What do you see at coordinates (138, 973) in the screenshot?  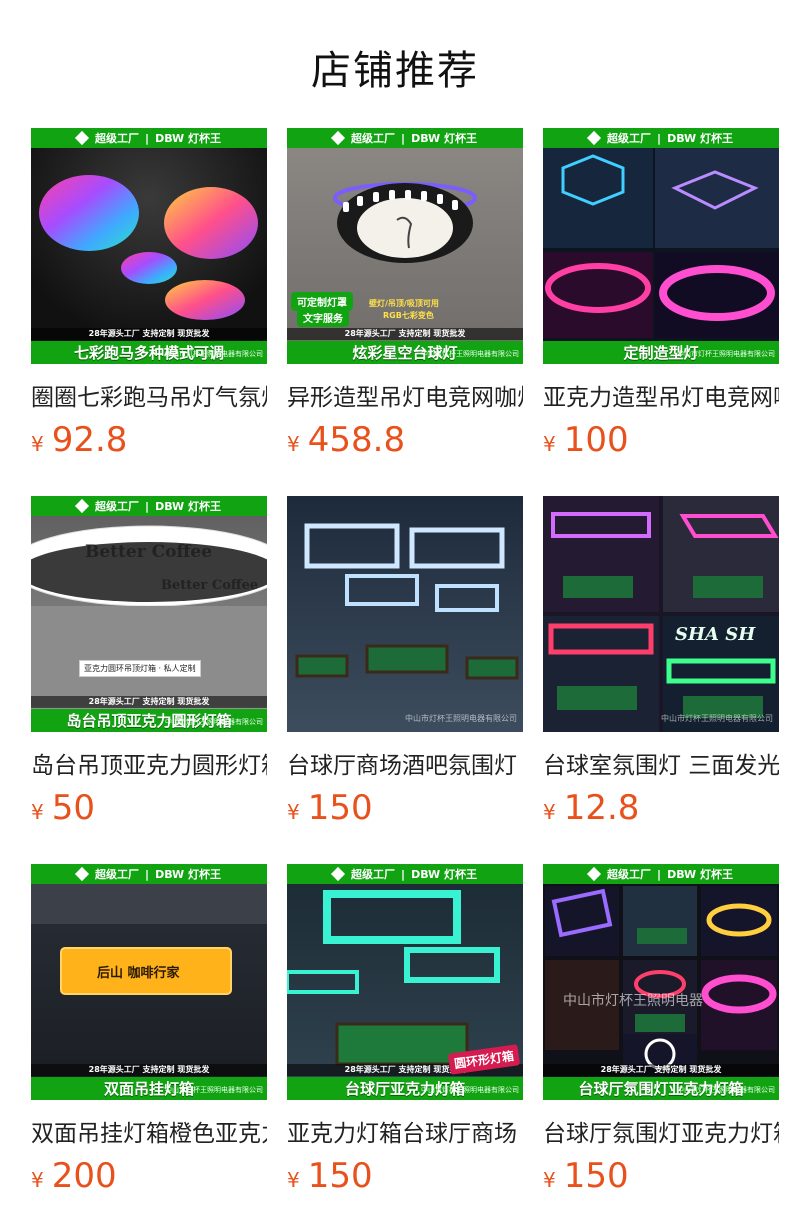 I see `sign-text: 后山 咖啡行家` at bounding box center [138, 973].